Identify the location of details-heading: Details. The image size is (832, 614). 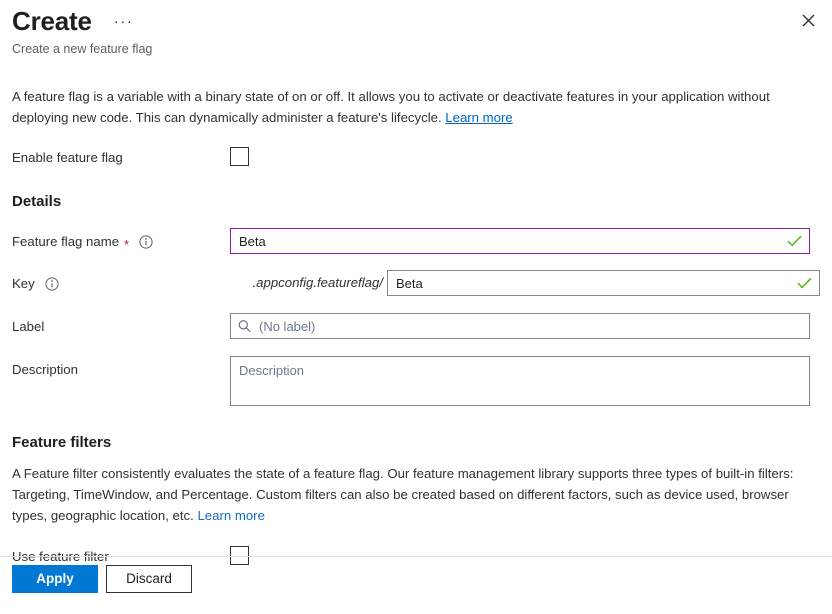
(37, 201).